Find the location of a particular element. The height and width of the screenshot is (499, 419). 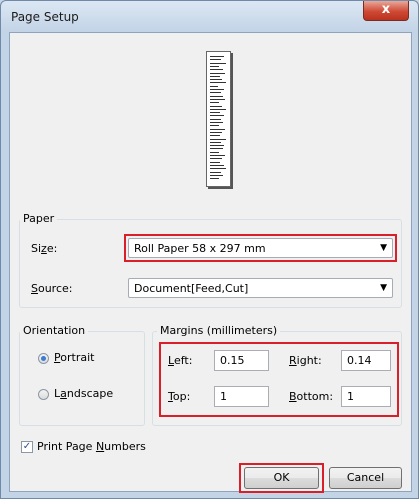

bottom-margin-label: Bottom: is located at coordinates (311, 396).